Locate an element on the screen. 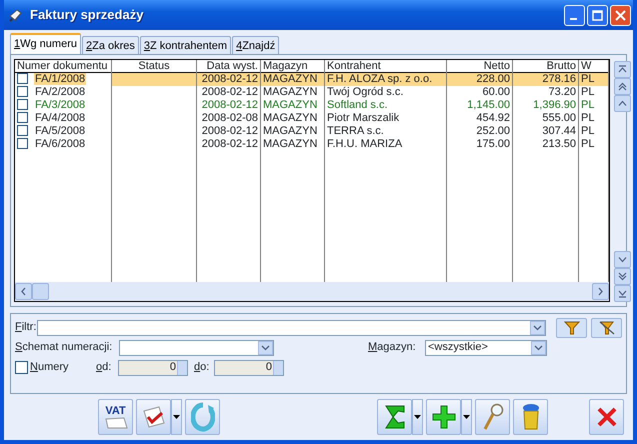 The width and height of the screenshot is (637, 444). table-cell-text: 454.92 is located at coordinates (493, 118).